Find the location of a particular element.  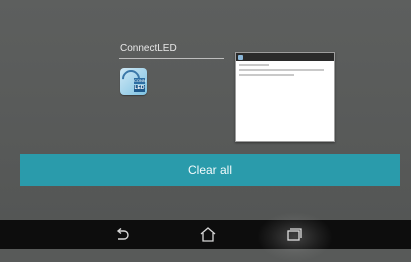

icon-badge-bottom: LED is located at coordinates (139, 88).